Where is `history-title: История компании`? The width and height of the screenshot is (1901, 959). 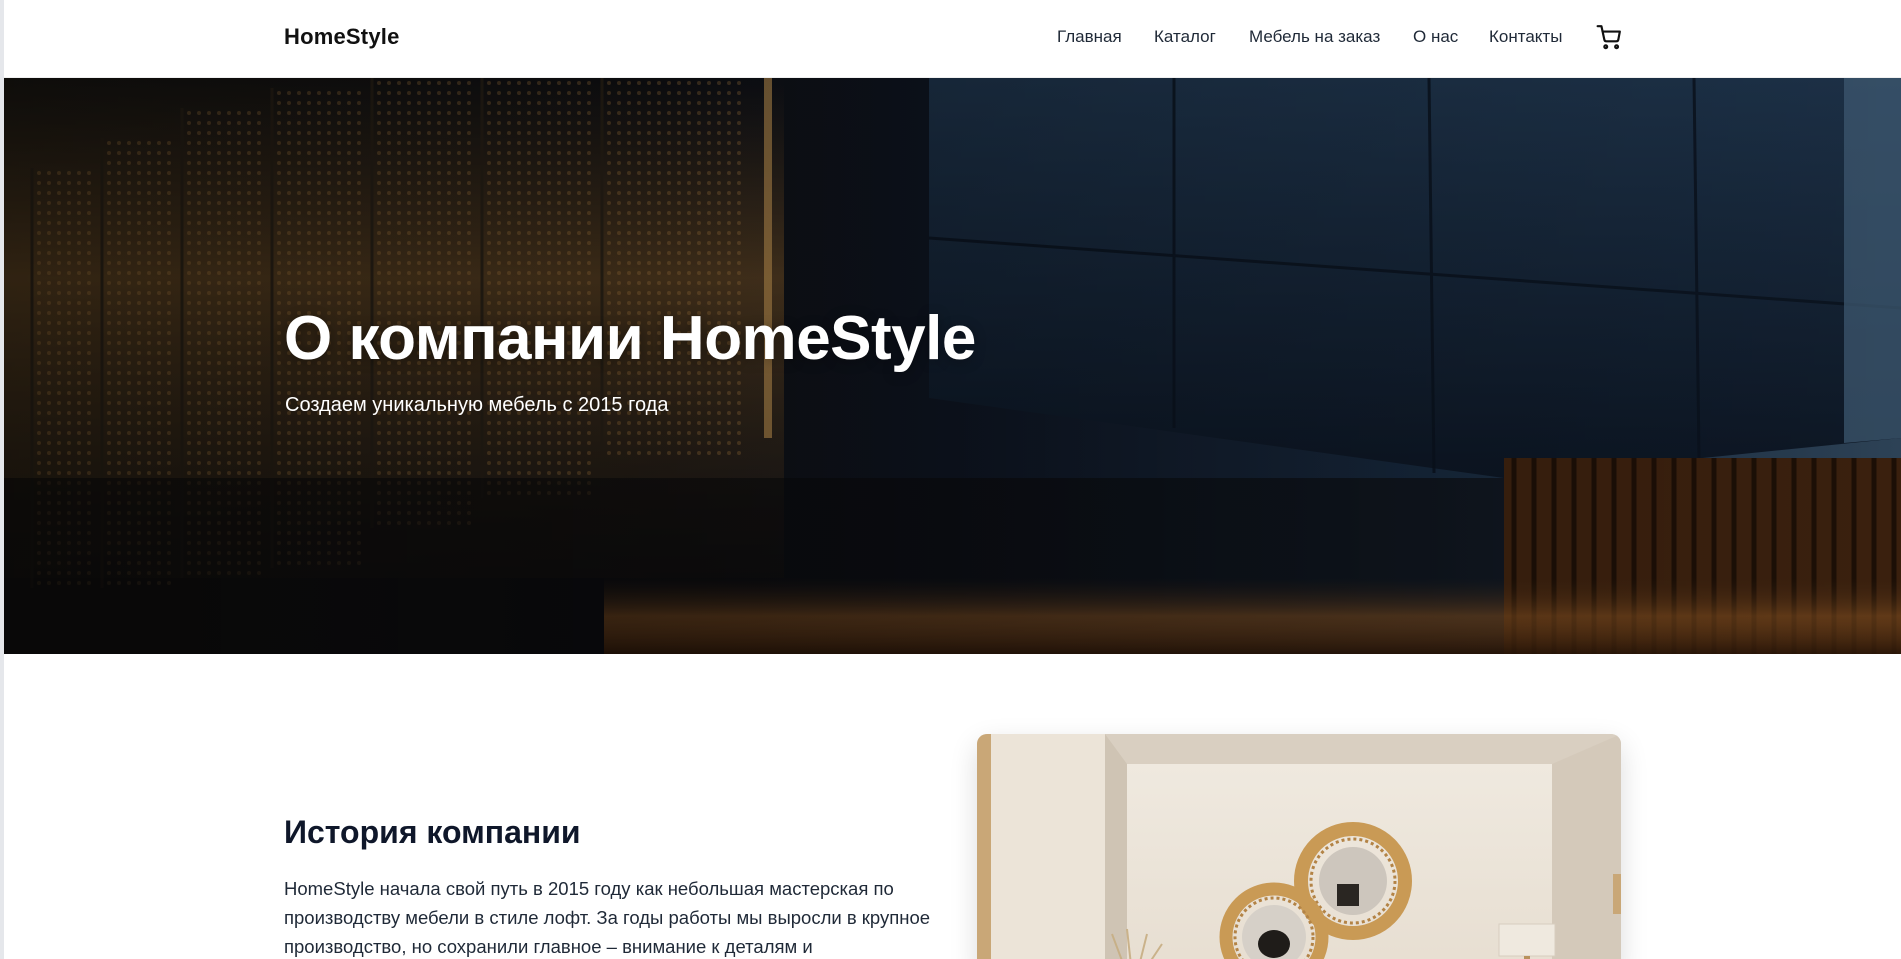 history-title: История компании is located at coordinates (432, 832).